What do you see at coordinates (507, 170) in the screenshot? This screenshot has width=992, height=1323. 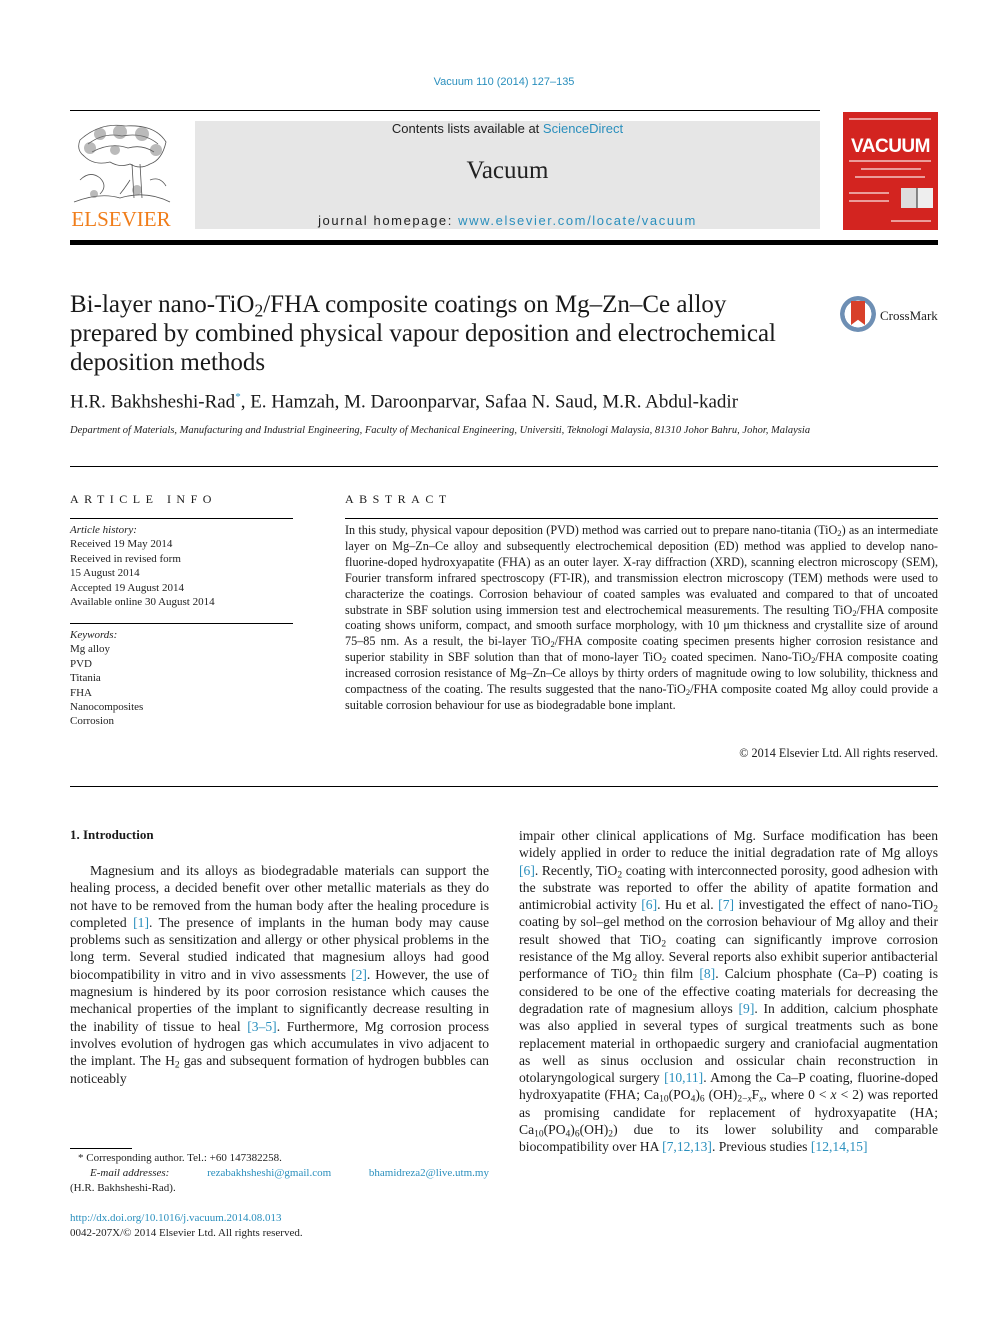 I see `journal-name: Vacuum` at bounding box center [507, 170].